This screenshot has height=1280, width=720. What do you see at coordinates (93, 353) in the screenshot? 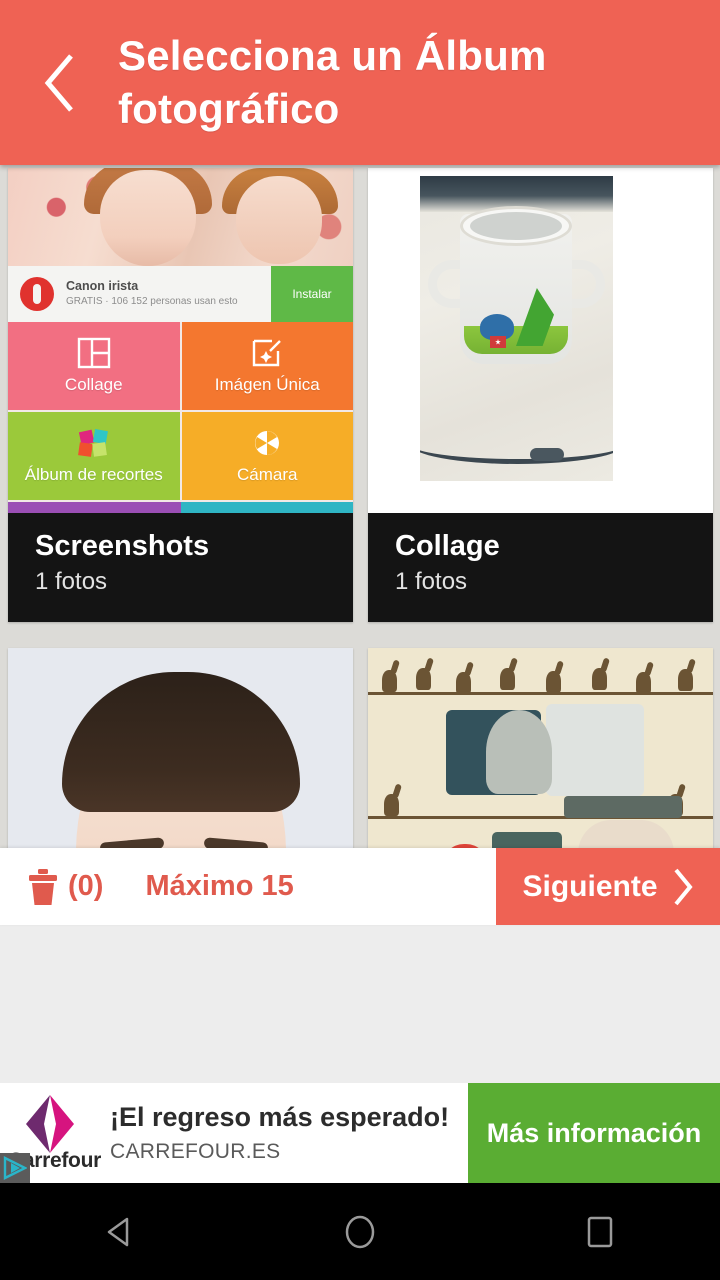
I see `collage-grid-icon` at bounding box center [93, 353].